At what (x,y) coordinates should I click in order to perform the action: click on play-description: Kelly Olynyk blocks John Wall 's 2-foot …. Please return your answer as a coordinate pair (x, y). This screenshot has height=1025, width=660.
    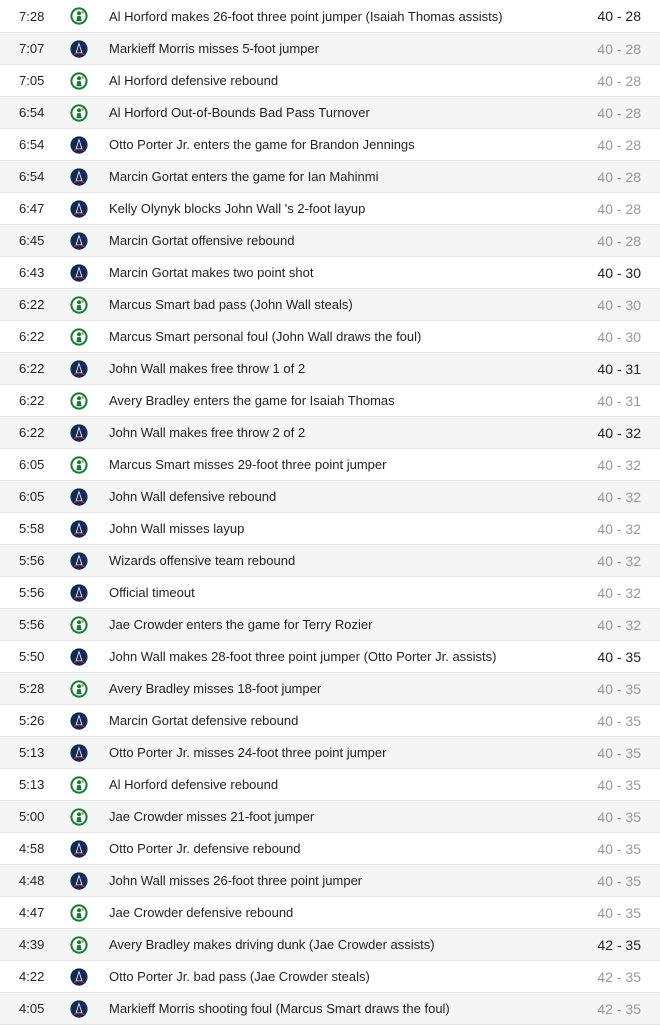
    Looking at the image, I should click on (237, 208).